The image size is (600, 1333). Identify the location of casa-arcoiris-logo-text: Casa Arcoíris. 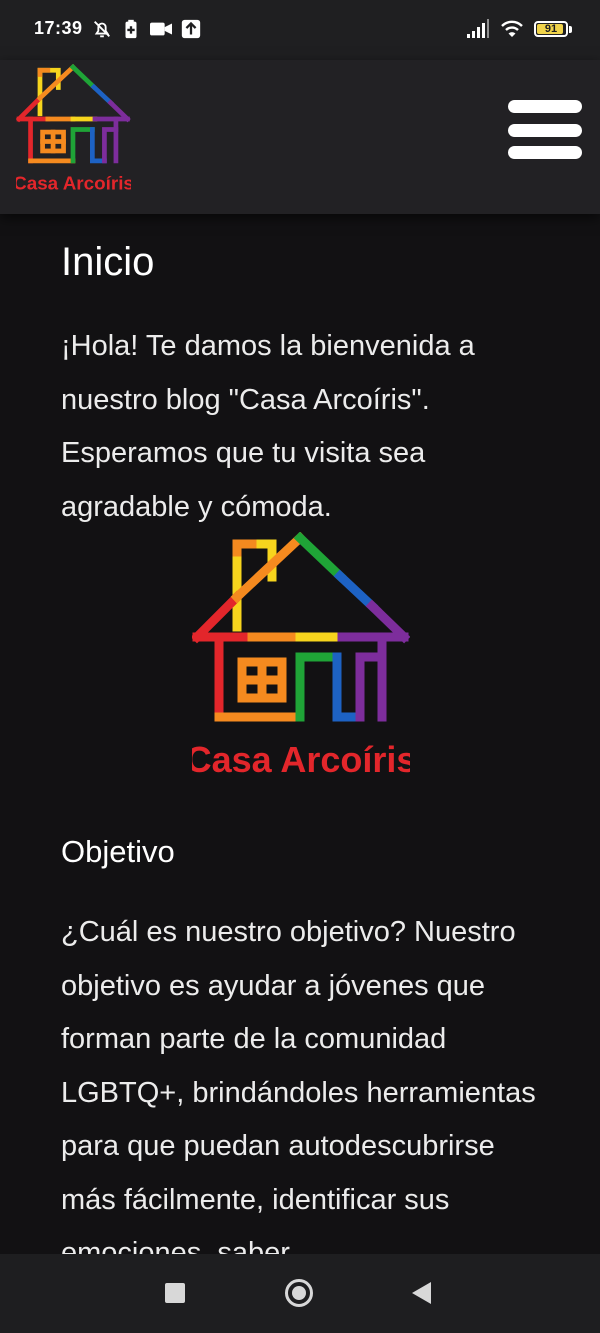
(301, 759).